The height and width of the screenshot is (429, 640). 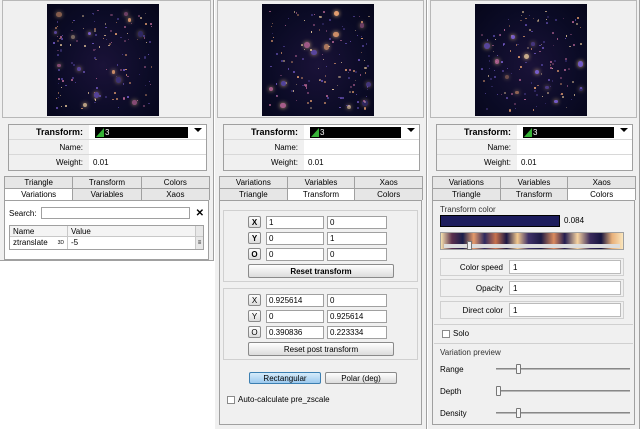 What do you see at coordinates (278, 399) in the screenshot?
I see `auto-calculate-checkbox-row: Auto-calculate pre_zscale` at bounding box center [278, 399].